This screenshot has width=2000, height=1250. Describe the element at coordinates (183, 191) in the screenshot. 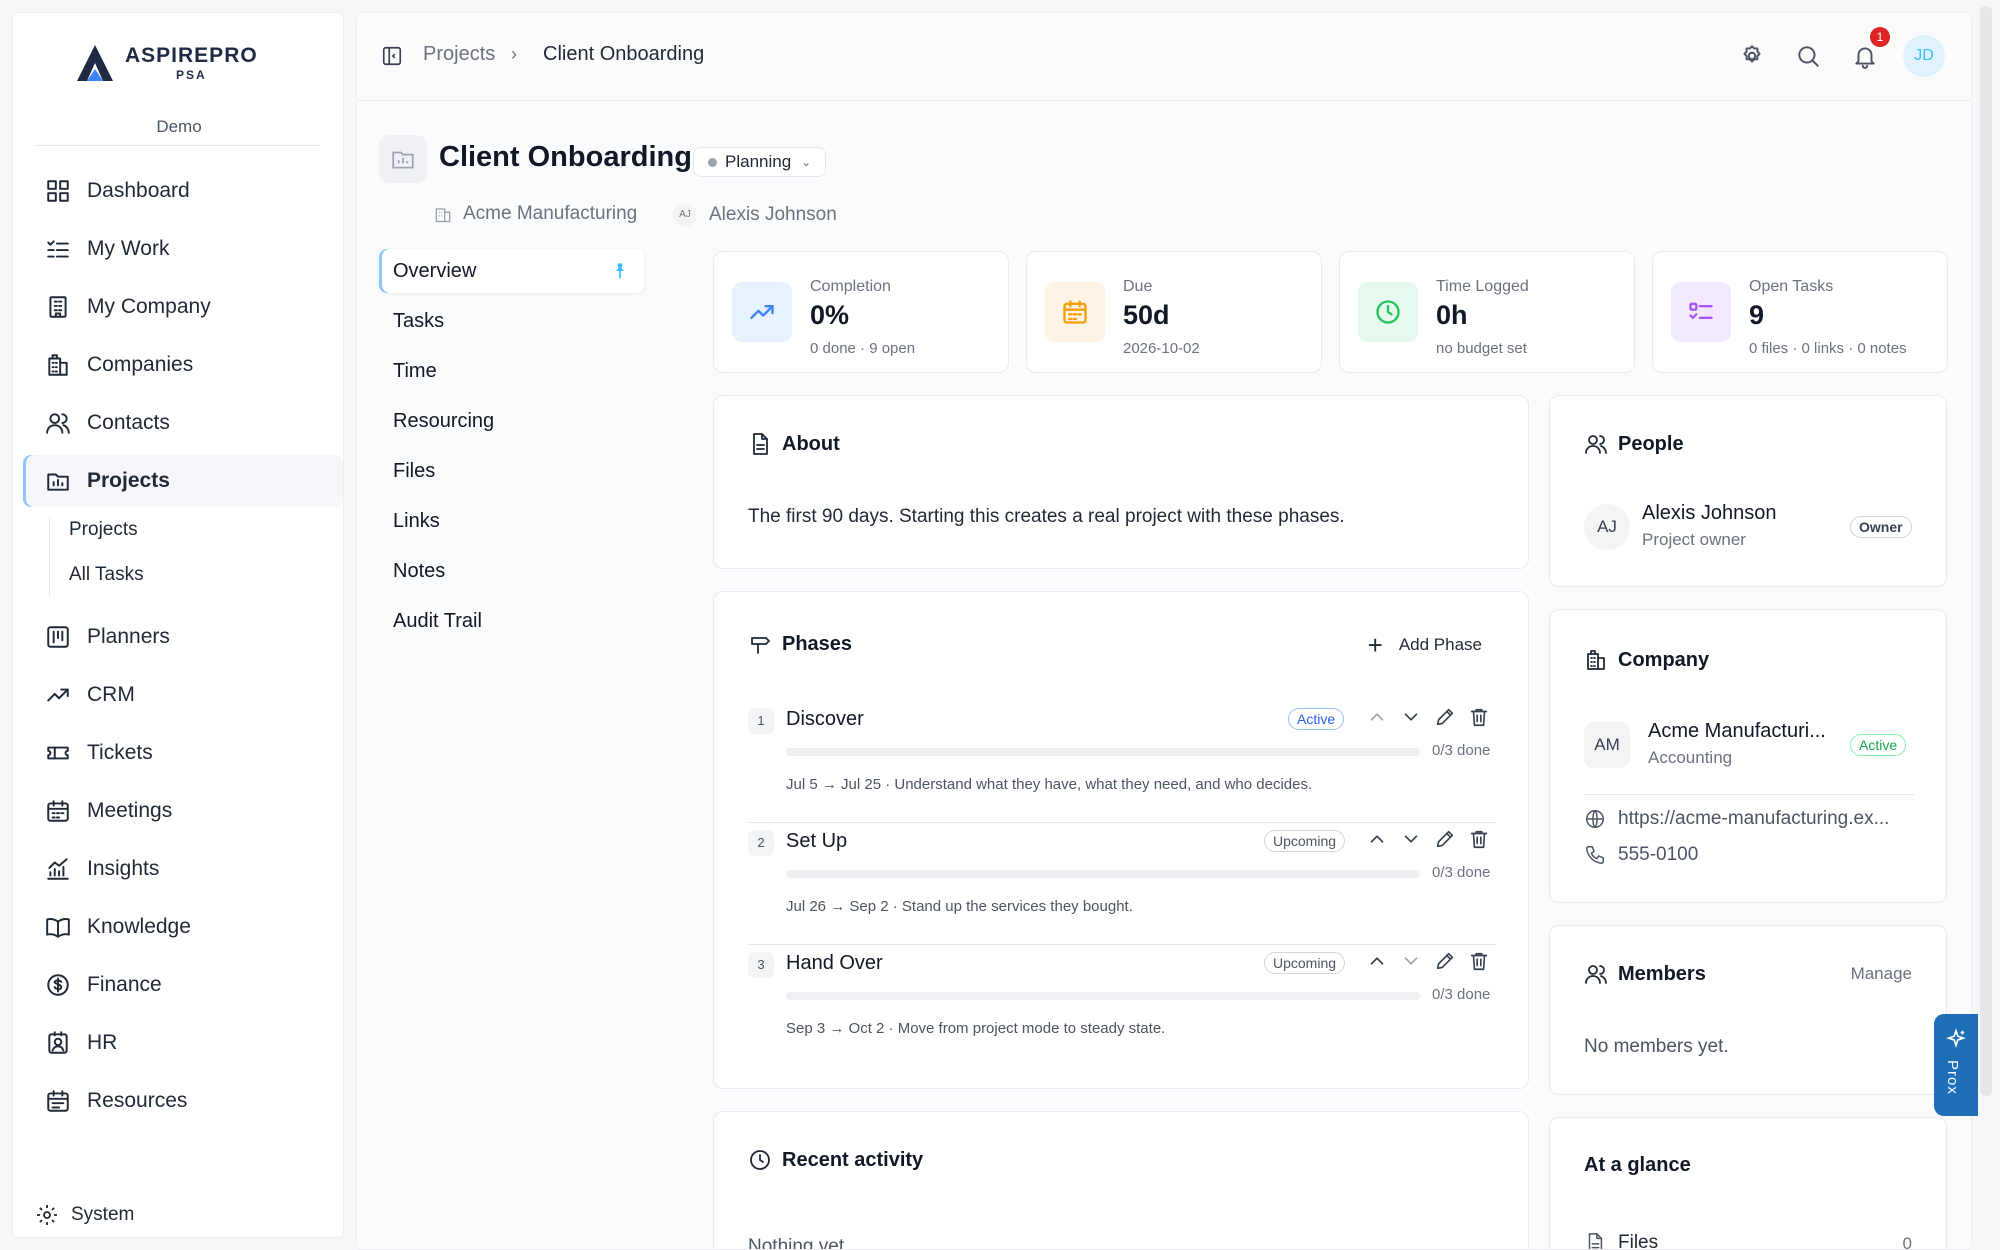

I see `sidebar-item-dashboard: Dashboard` at that location.